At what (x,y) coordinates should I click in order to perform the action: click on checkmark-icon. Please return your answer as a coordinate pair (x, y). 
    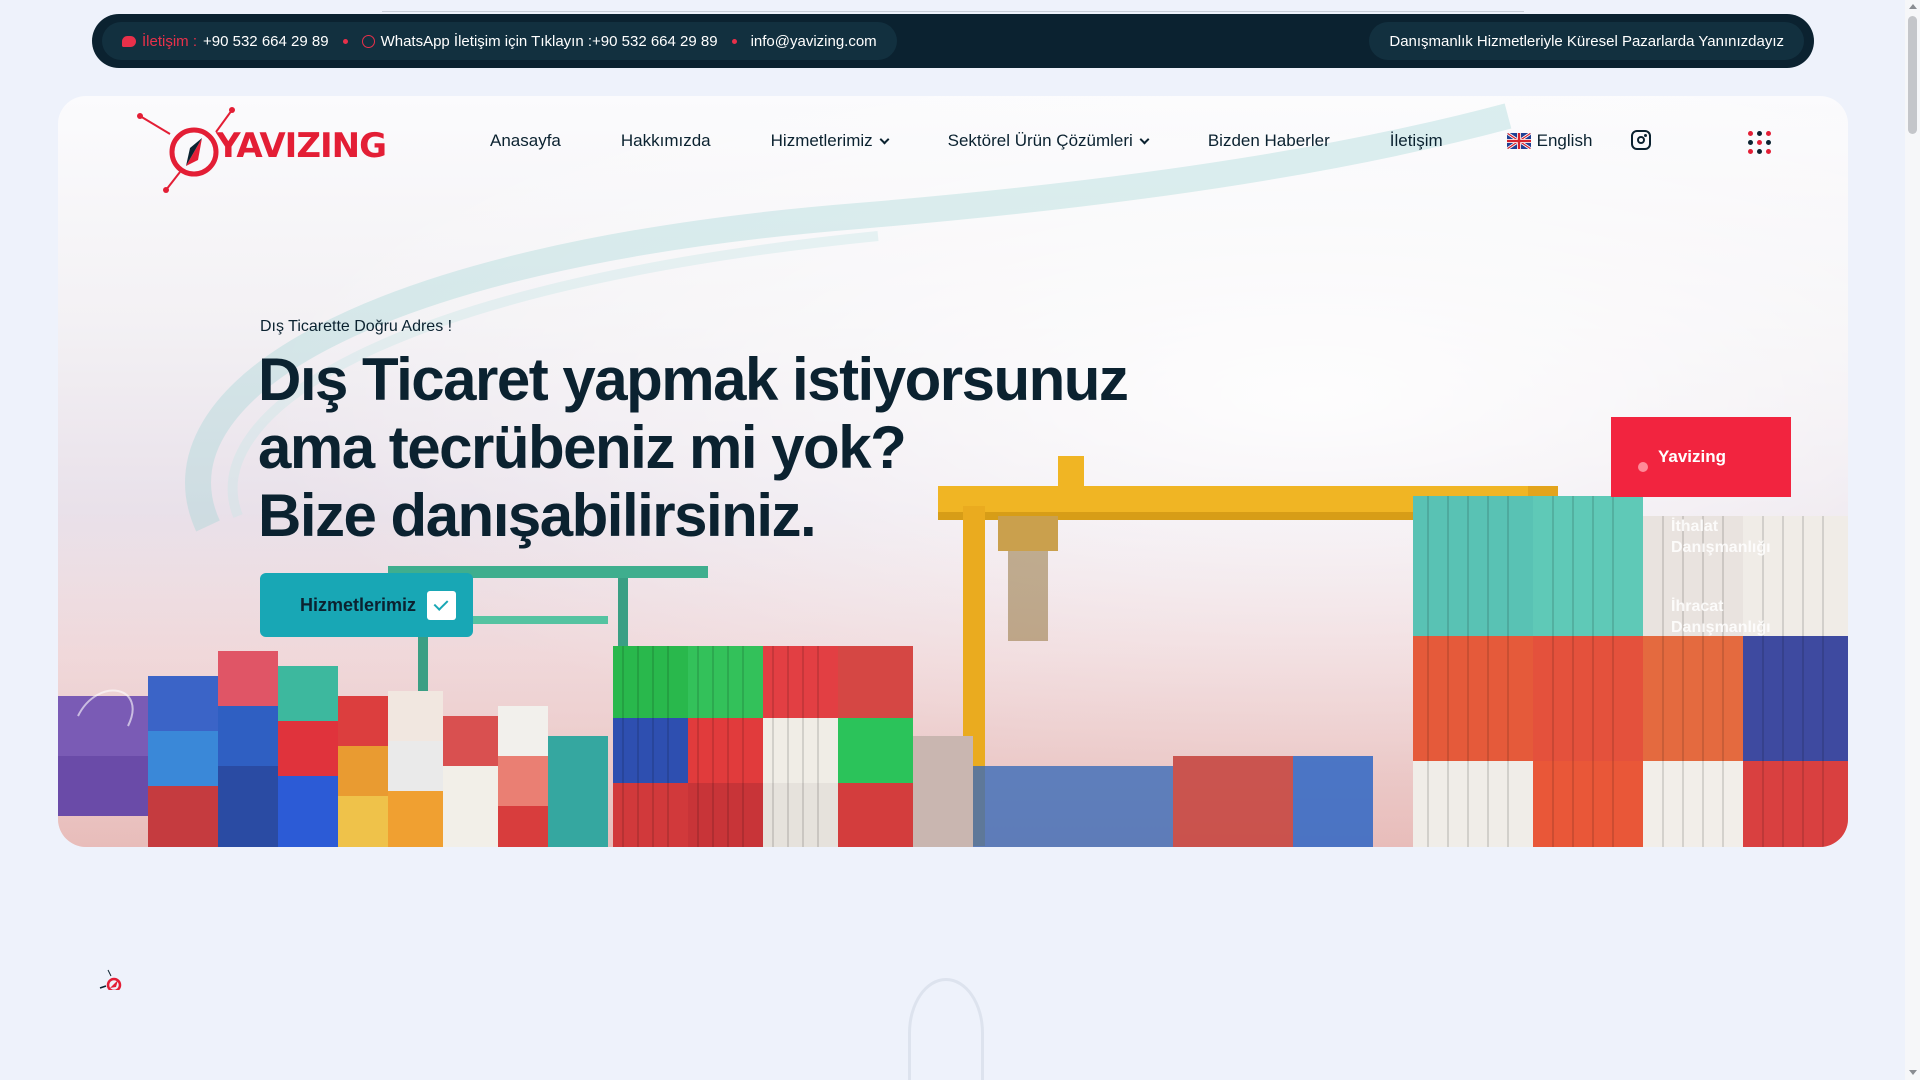
    Looking at the image, I should click on (441, 605).